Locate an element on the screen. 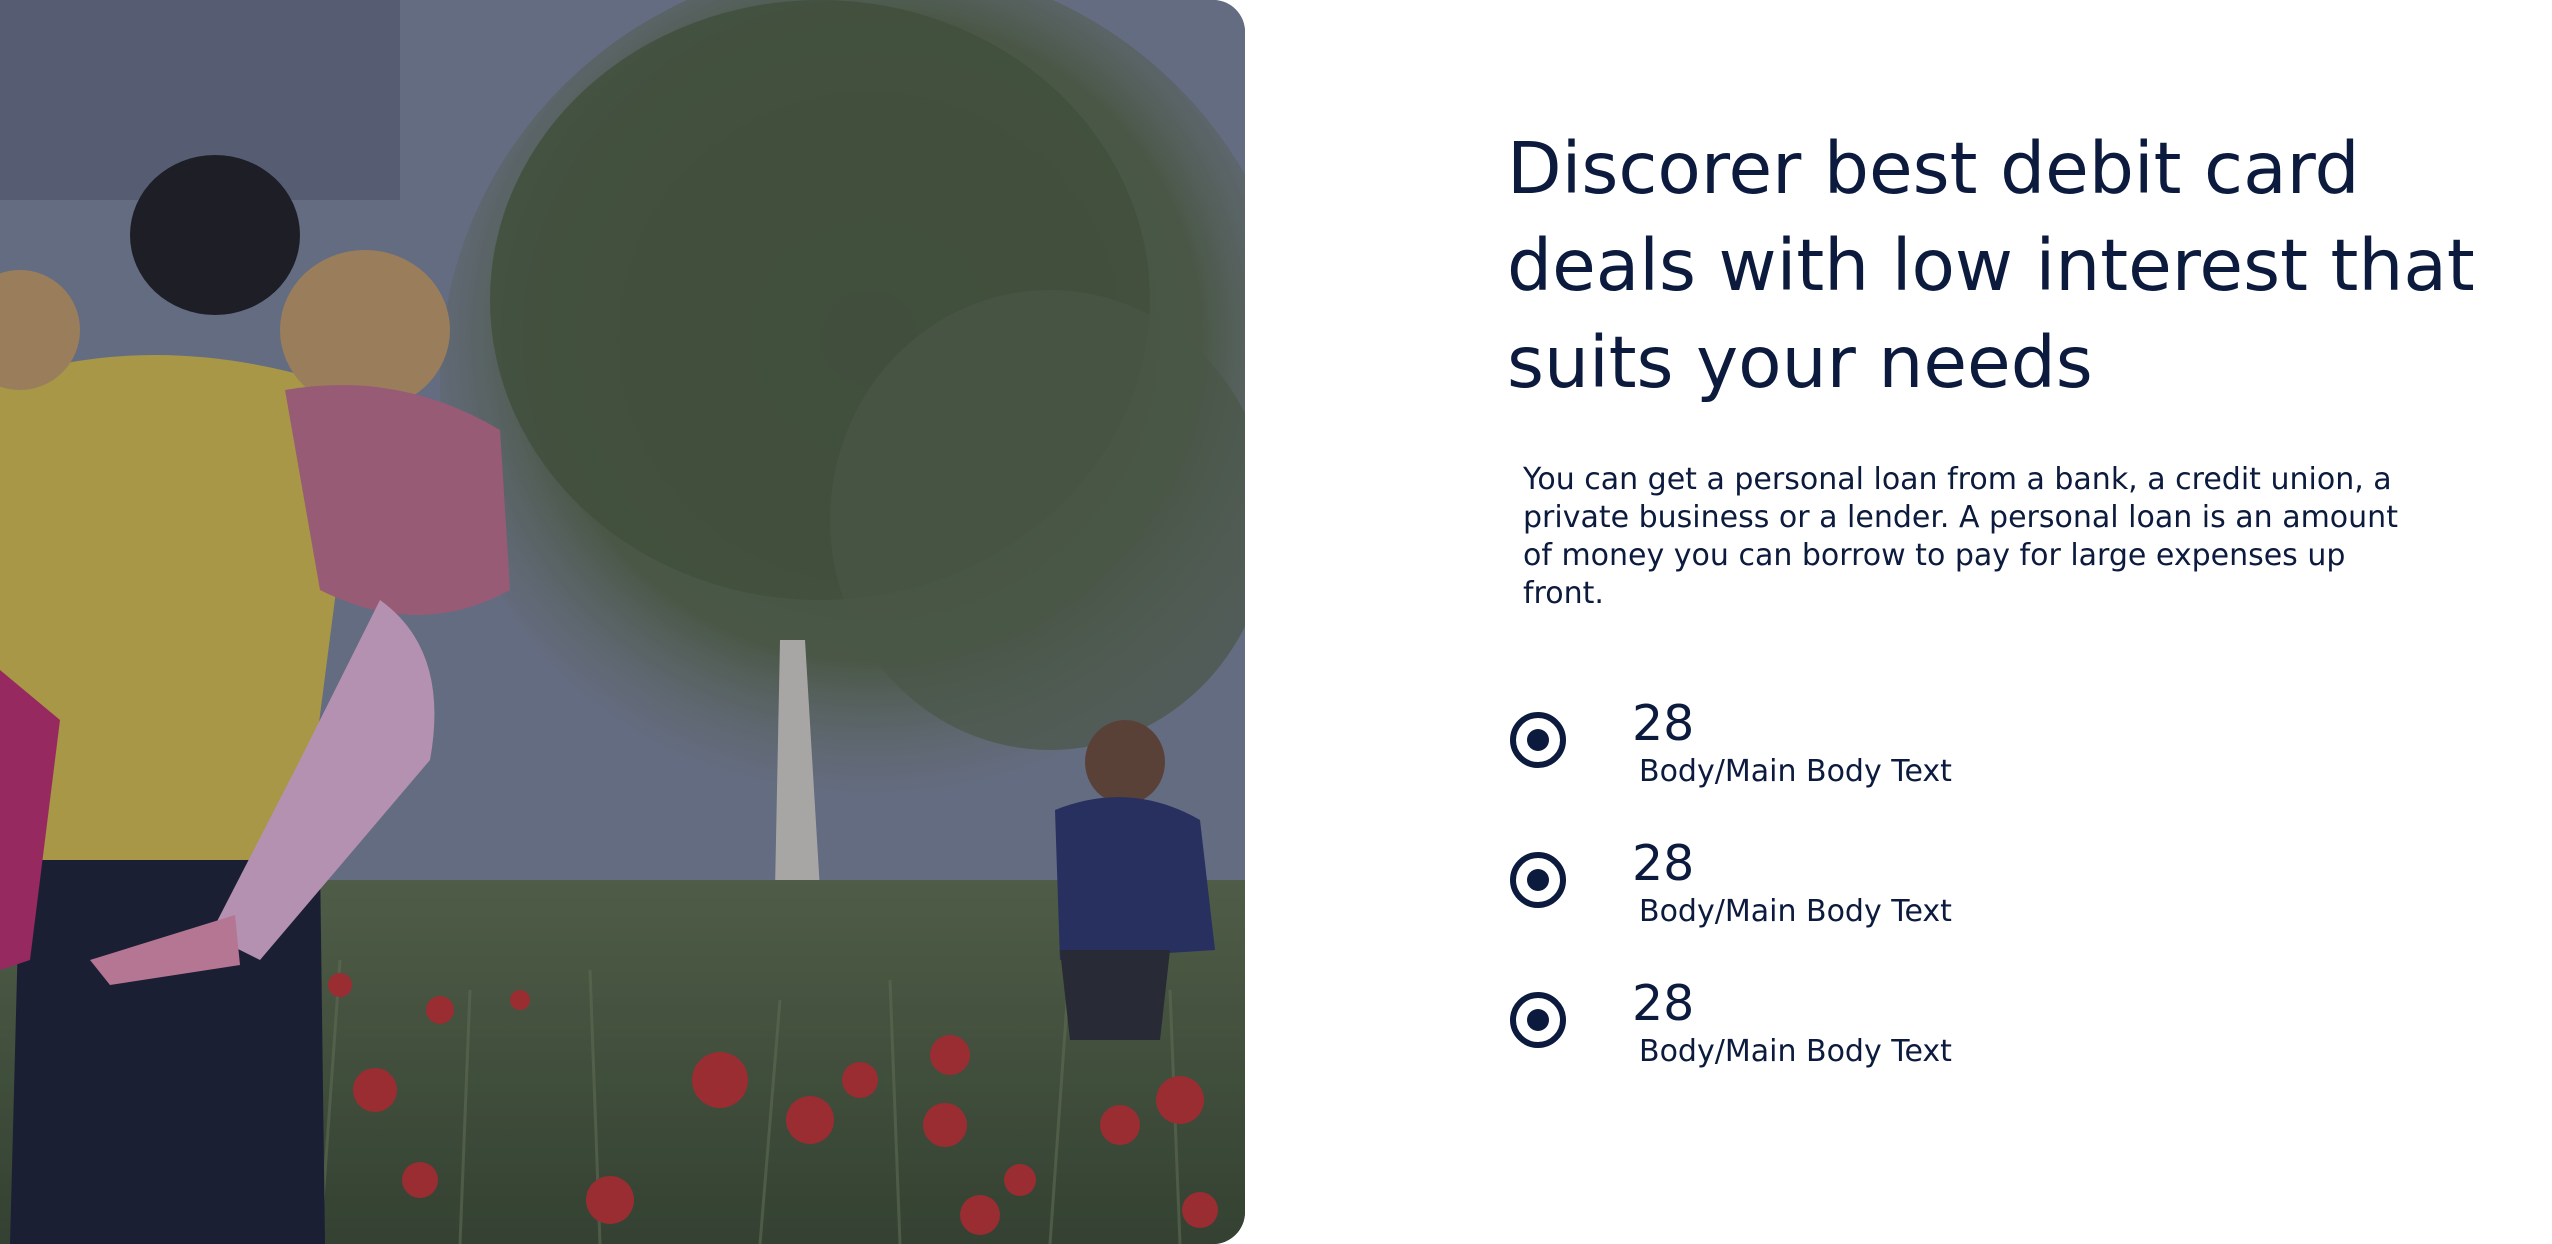 The width and height of the screenshot is (2552, 1244). headline-line-2: deals with low interest that is located at coordinates (1991, 265).